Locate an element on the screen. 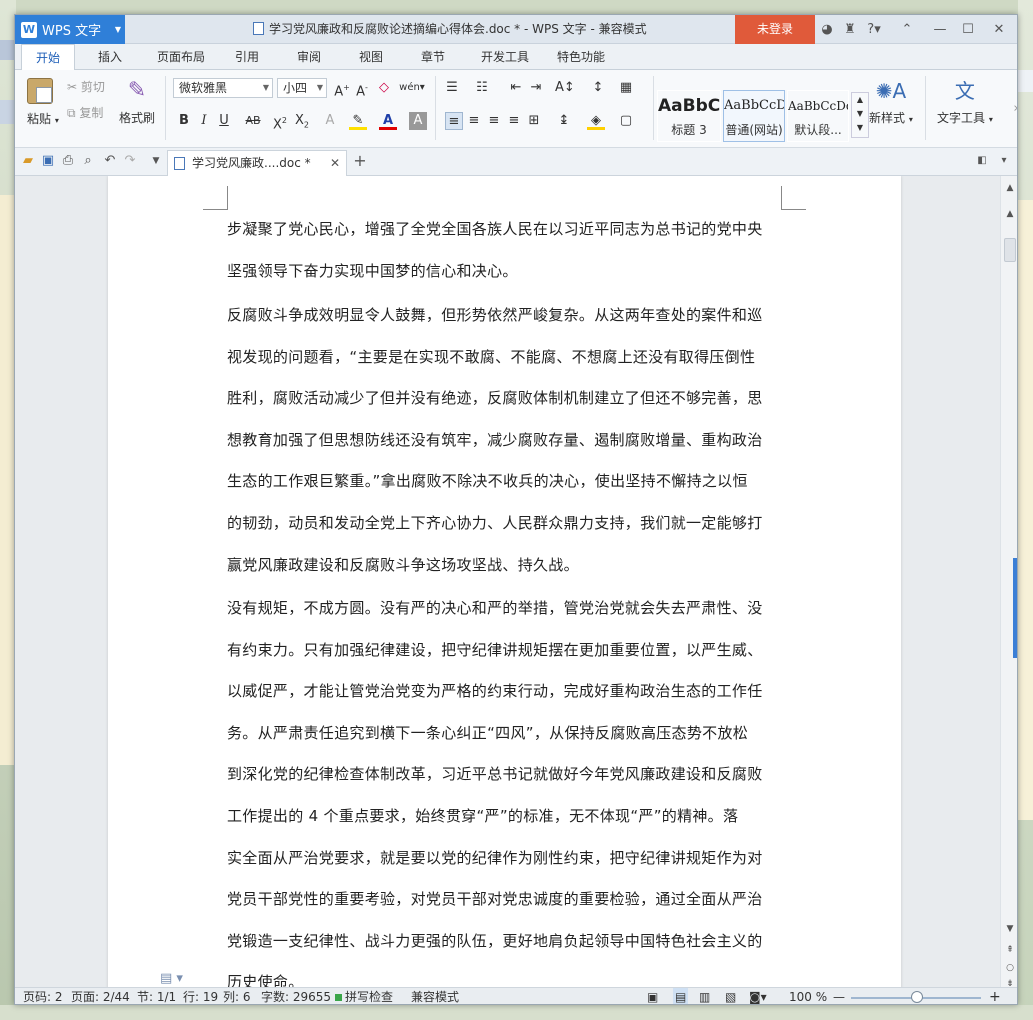  zoom-out-icon: — is located at coordinates (839, 996).